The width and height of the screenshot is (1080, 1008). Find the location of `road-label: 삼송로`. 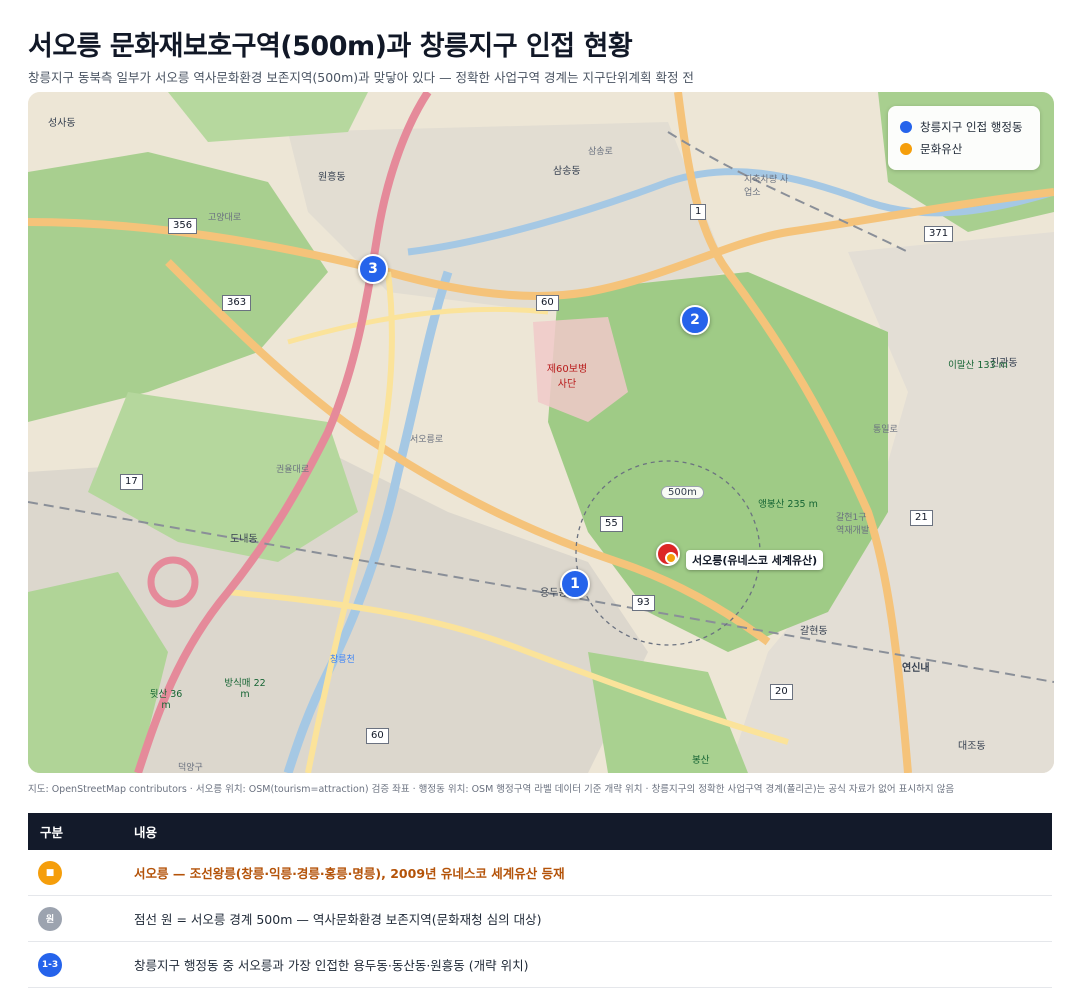

road-label: 삼송로 is located at coordinates (600, 152).